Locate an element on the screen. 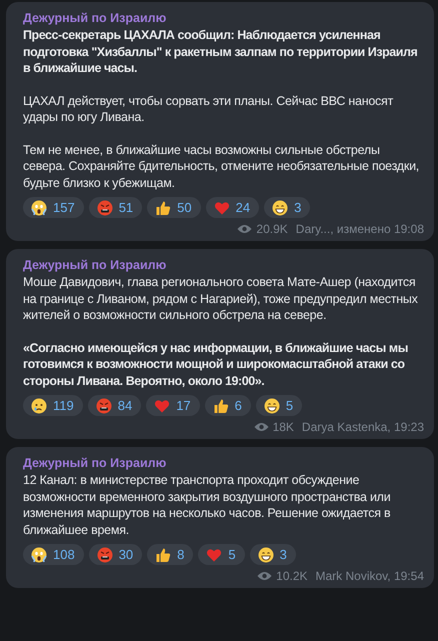  reaction-button: 84 is located at coordinates (115, 405).